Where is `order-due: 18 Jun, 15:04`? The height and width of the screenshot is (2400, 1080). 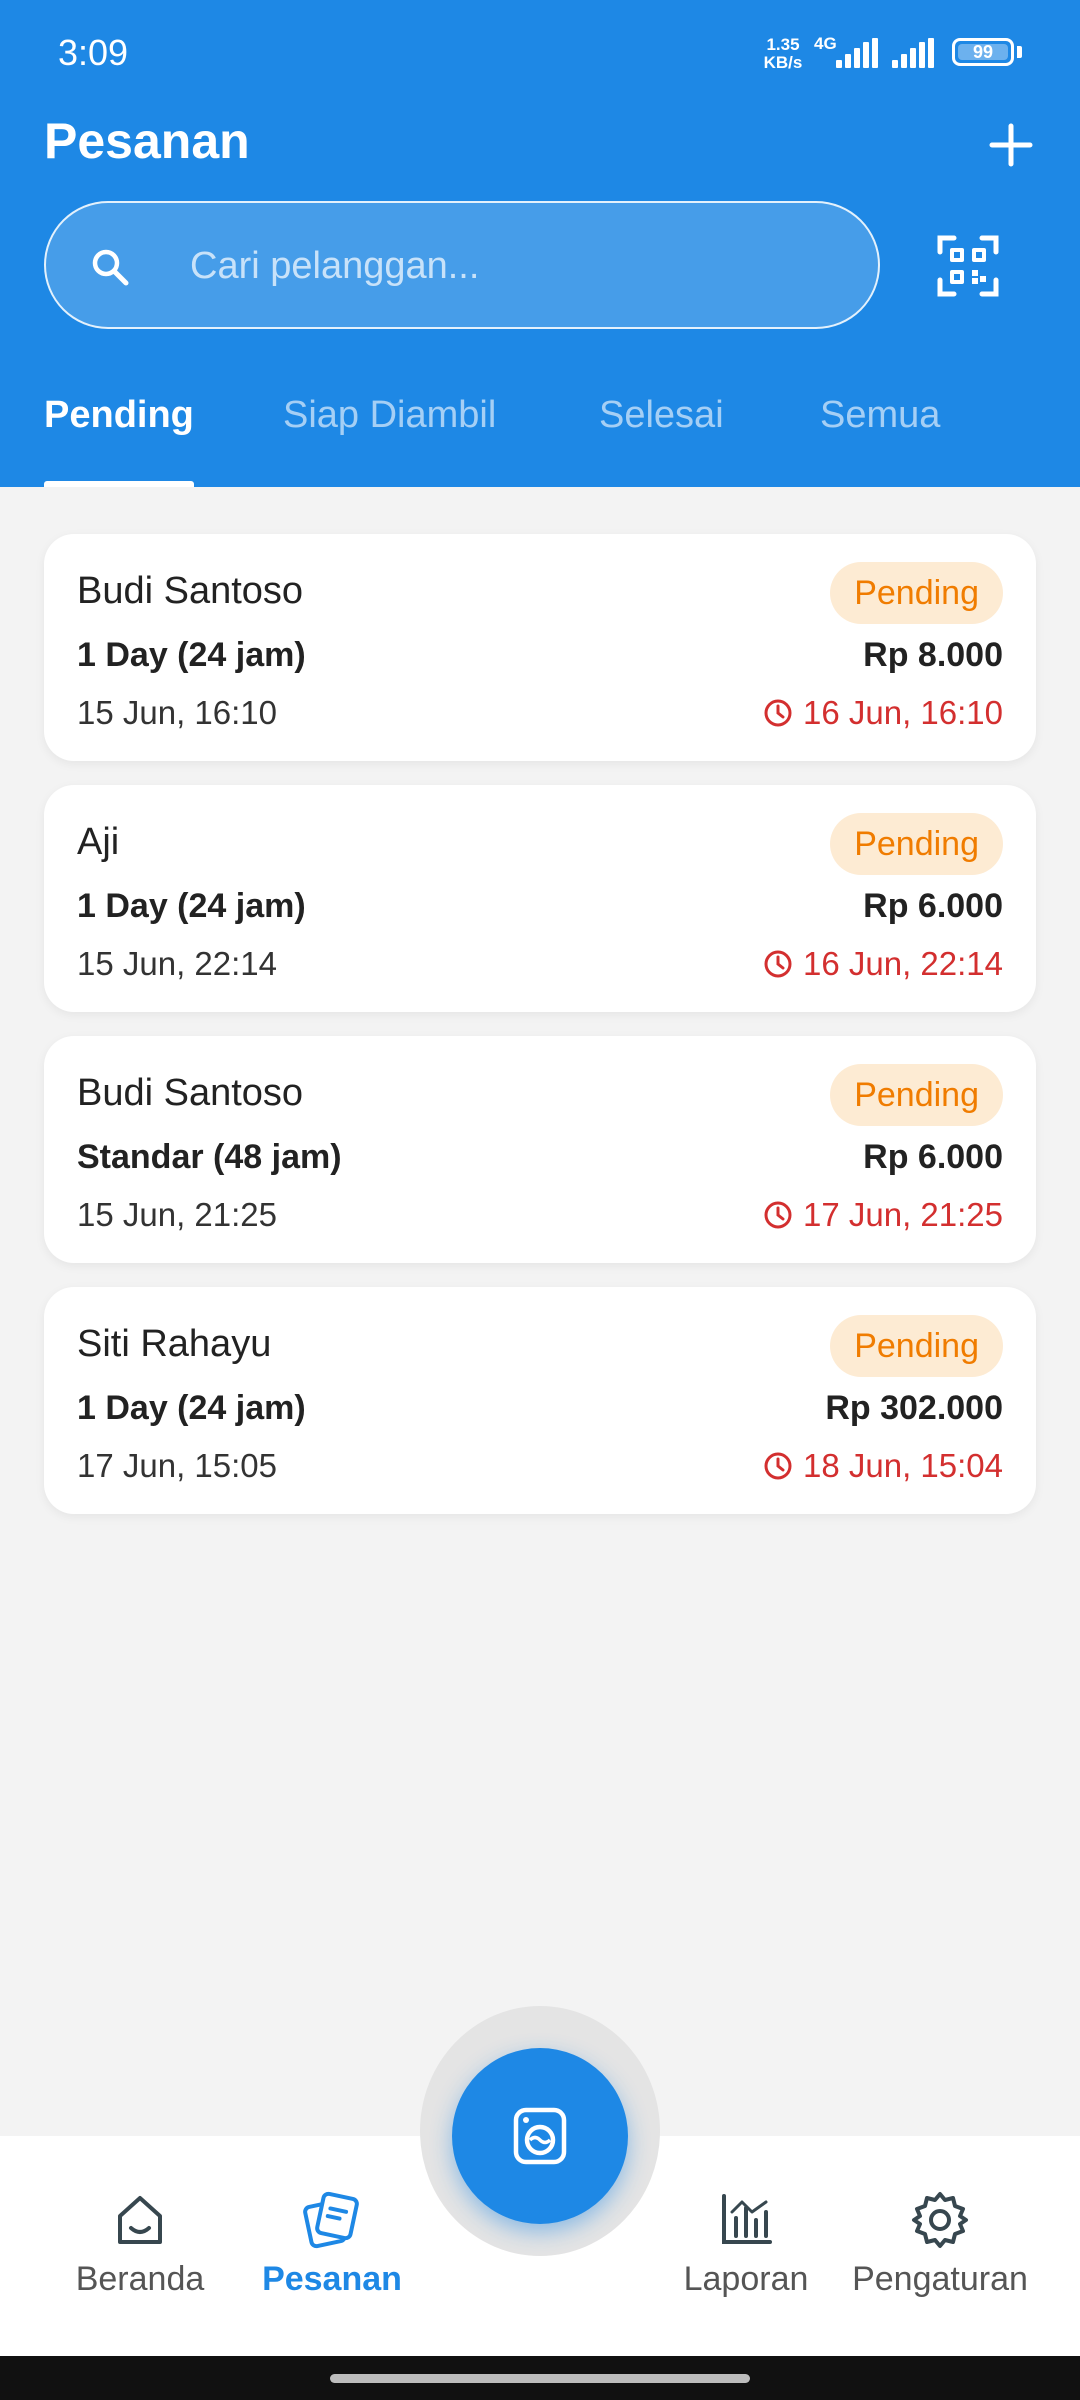
order-due: 18 Jun, 15:04 is located at coordinates (883, 1466).